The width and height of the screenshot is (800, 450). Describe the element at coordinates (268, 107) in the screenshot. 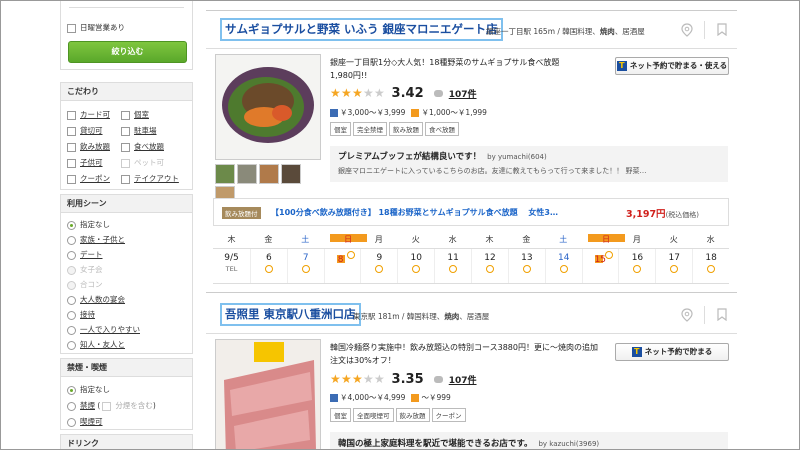

I see `shop-1-photo` at that location.